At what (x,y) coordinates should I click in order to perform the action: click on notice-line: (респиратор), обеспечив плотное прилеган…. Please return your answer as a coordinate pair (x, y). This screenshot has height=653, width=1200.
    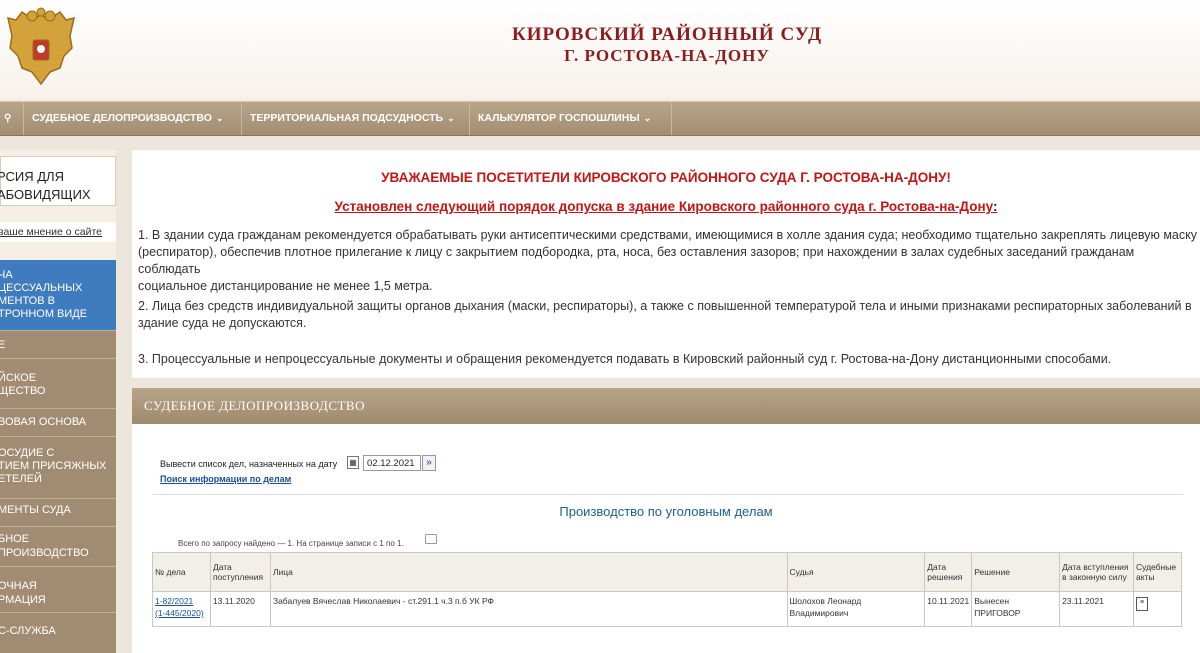
    Looking at the image, I should click on (636, 260).